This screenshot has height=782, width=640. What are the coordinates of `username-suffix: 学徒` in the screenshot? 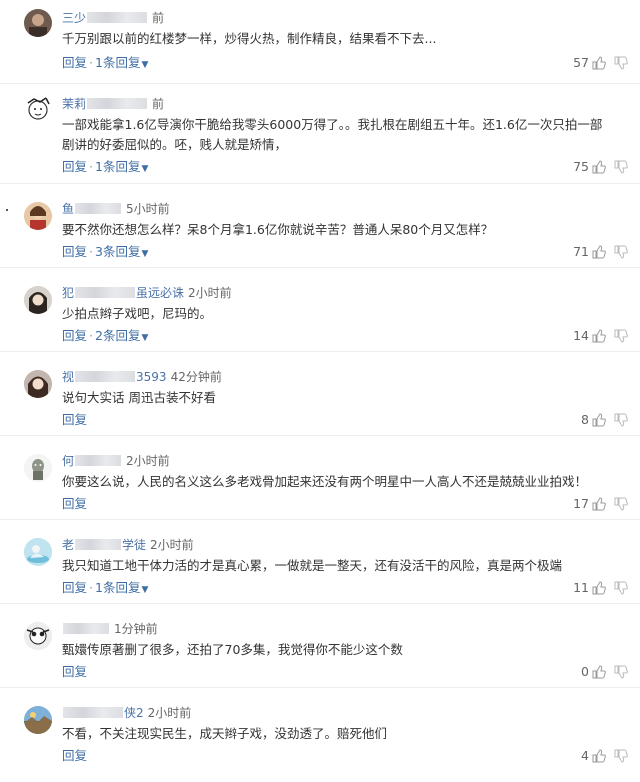 It's located at (134, 545).